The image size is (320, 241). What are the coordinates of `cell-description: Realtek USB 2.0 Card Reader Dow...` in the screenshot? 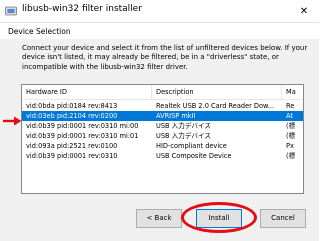 It's located at (215, 106).